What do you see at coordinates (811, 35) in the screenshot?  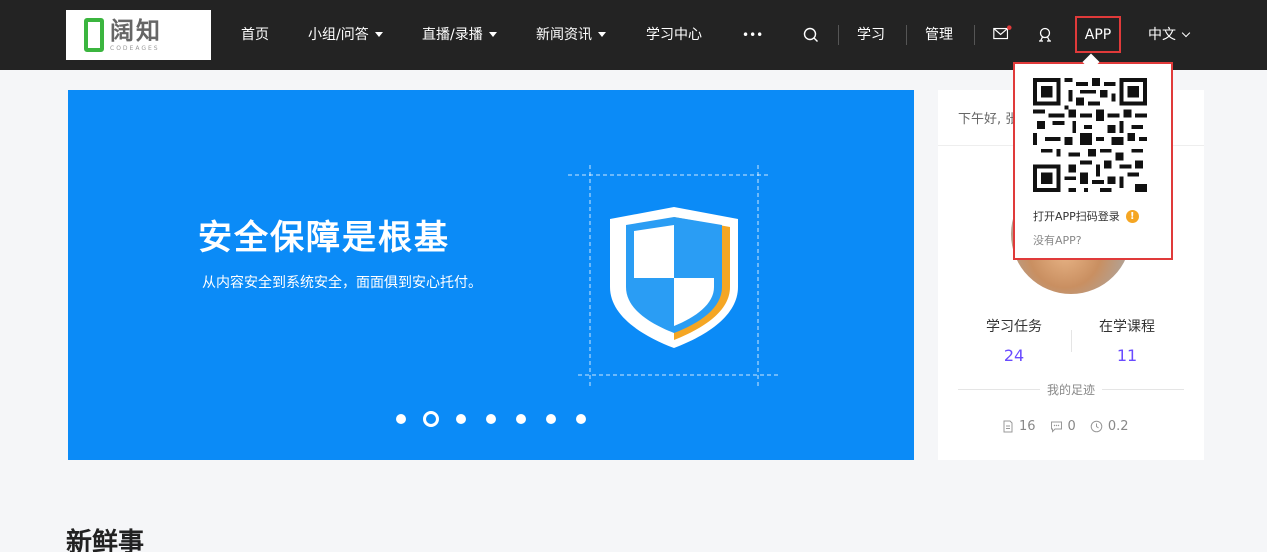 I see `search-icon` at bounding box center [811, 35].